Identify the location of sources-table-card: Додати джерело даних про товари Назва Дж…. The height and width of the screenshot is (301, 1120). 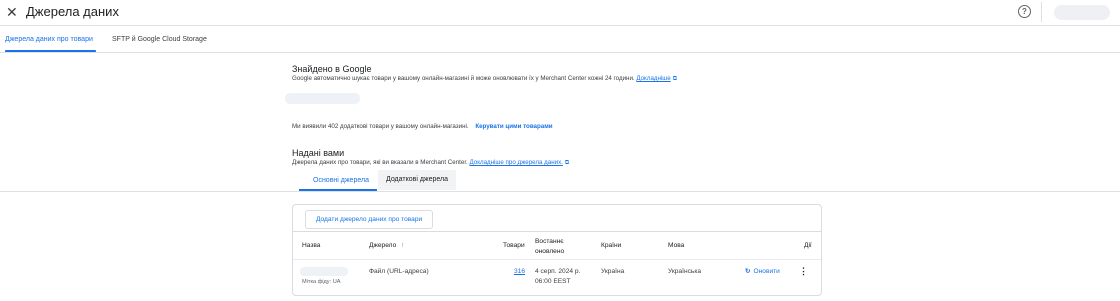
(557, 250).